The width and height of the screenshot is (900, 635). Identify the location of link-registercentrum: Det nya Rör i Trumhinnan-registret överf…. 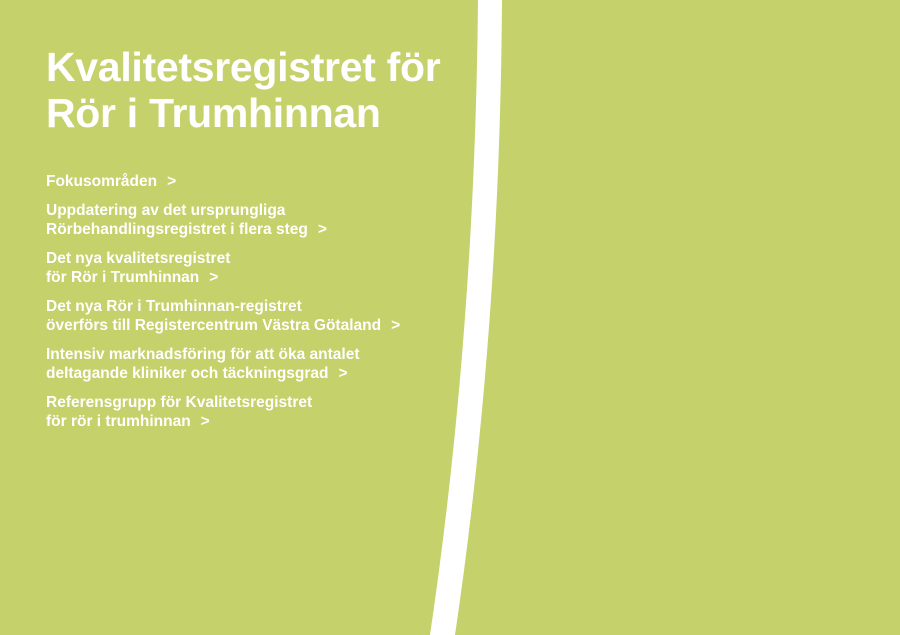
(223, 316).